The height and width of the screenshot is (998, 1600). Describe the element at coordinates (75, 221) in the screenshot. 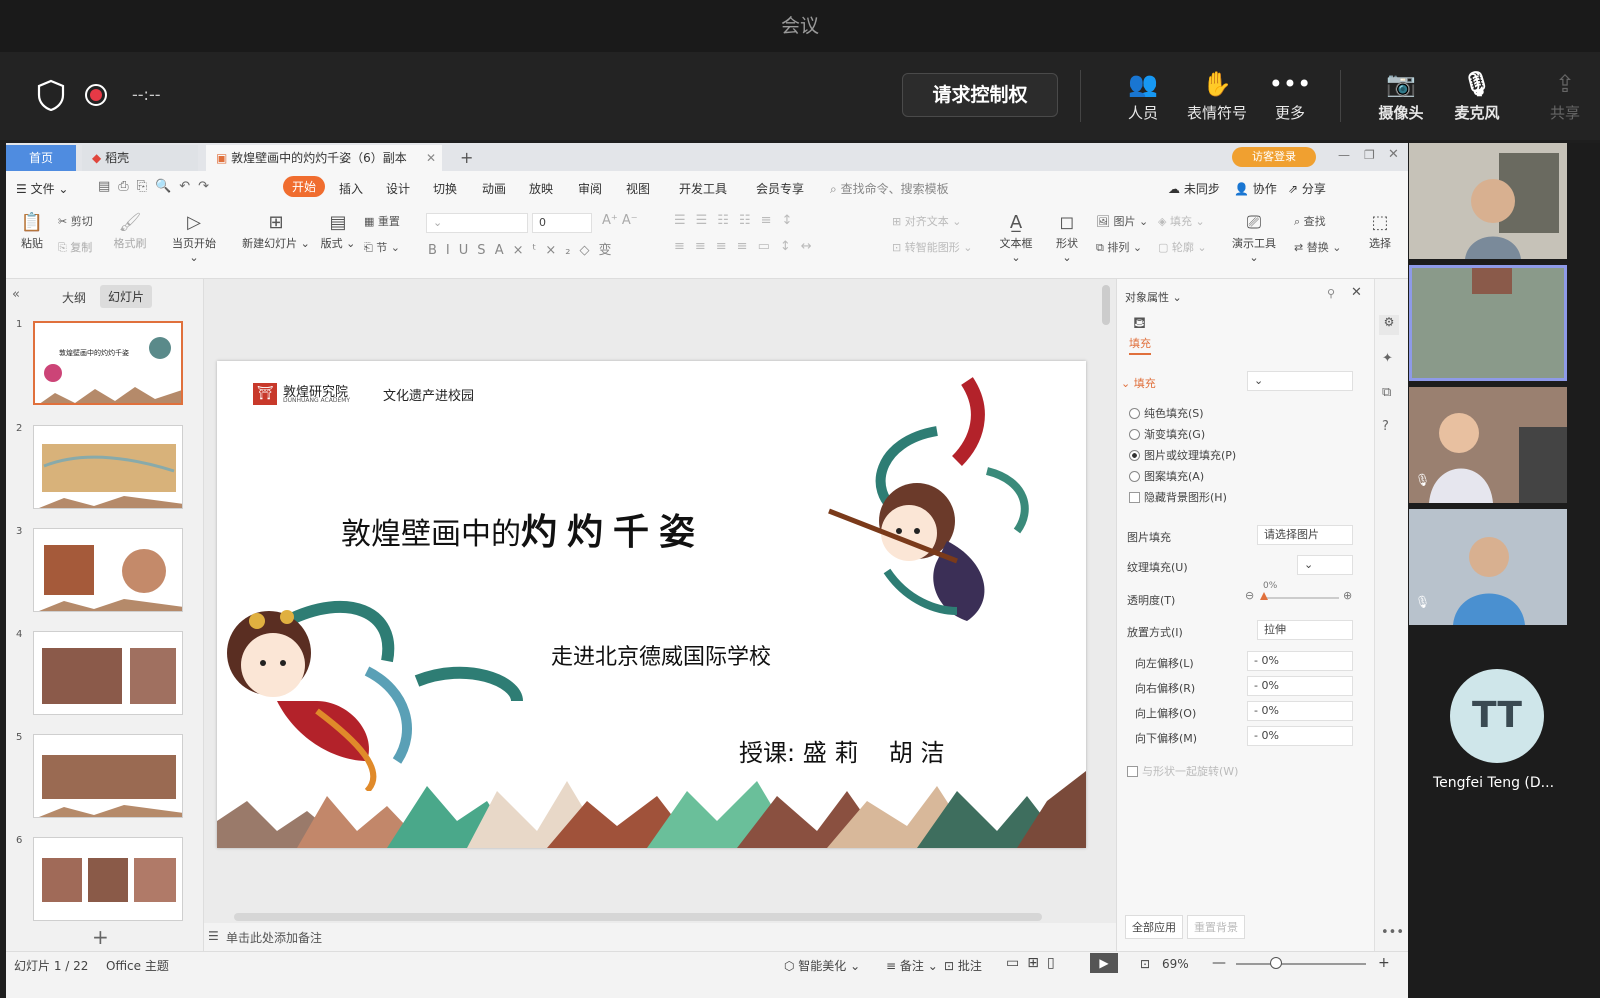

I see `cut-button: ✂ 剪切` at that location.